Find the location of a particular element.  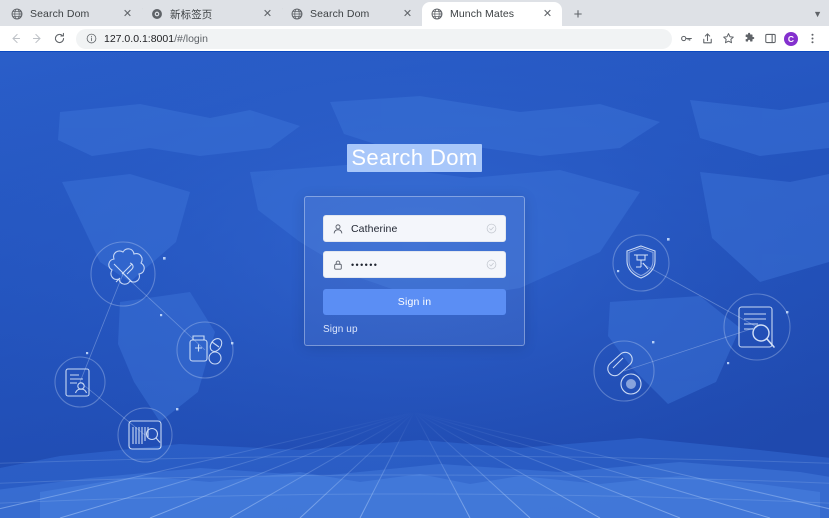

toolbar-icon-group: C is located at coordinates (749, 39).